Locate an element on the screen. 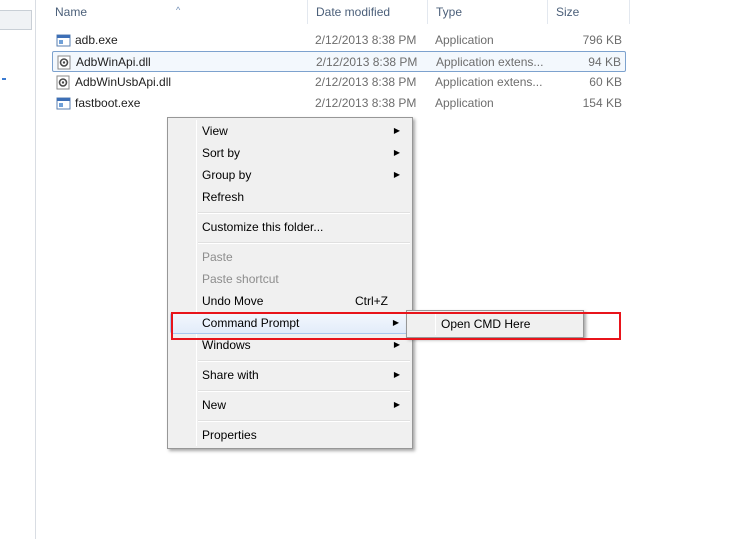  menu-item-new: New ▶ is located at coordinates (290, 405).